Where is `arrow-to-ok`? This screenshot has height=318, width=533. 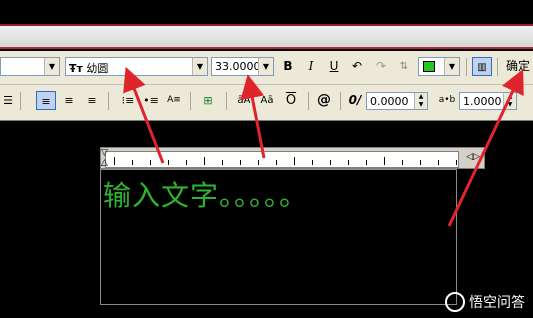 arrow-to-ok is located at coordinates (485, 148).